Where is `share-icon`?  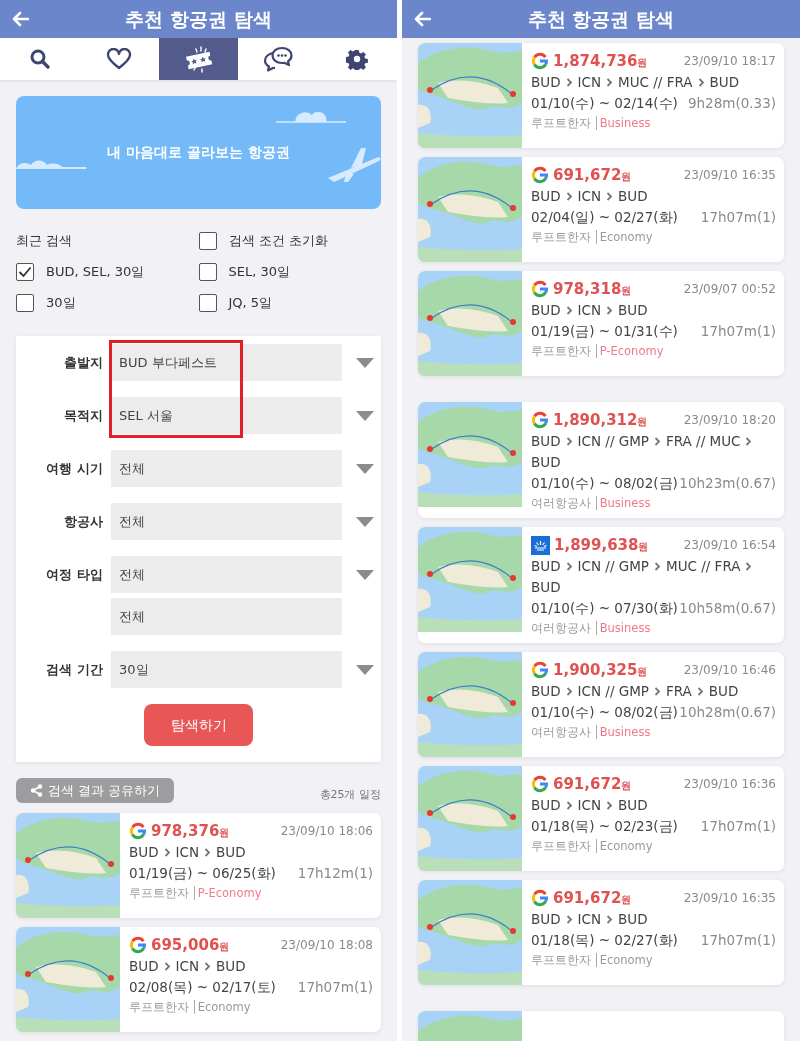 share-icon is located at coordinates (36, 790).